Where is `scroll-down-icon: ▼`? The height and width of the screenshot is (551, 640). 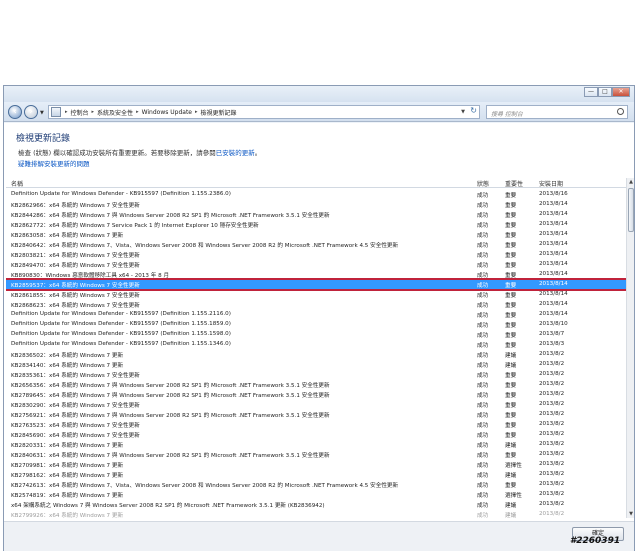 scroll-down-icon: ▼ is located at coordinates (631, 514).